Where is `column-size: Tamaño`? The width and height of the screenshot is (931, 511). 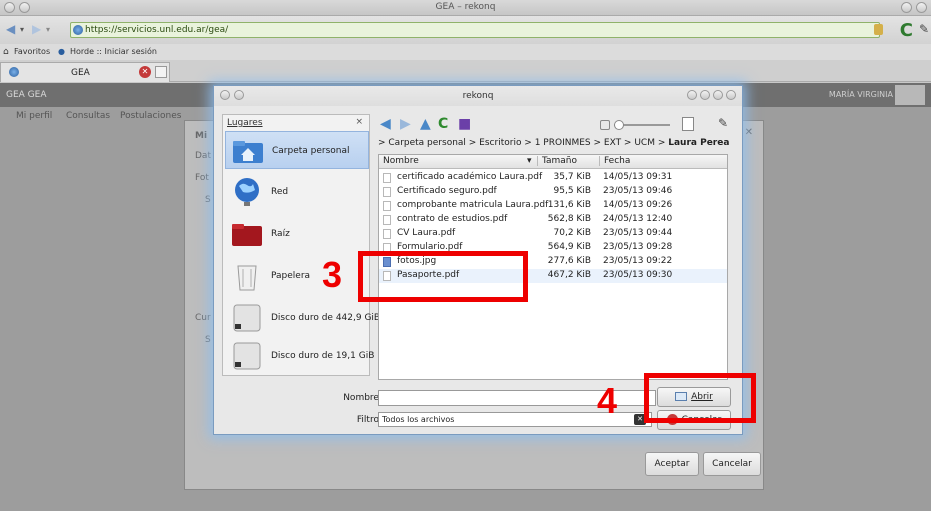
column-size: Tamaño is located at coordinates (557, 161).